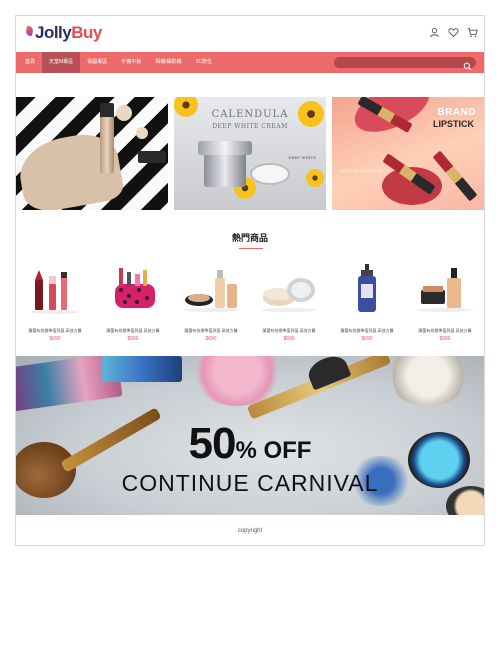 This screenshot has width=500, height=650. I want to click on banner-lipstick: BRAND LIPSTICK LONG-LASTING LIPSTICK, so click(408, 153).